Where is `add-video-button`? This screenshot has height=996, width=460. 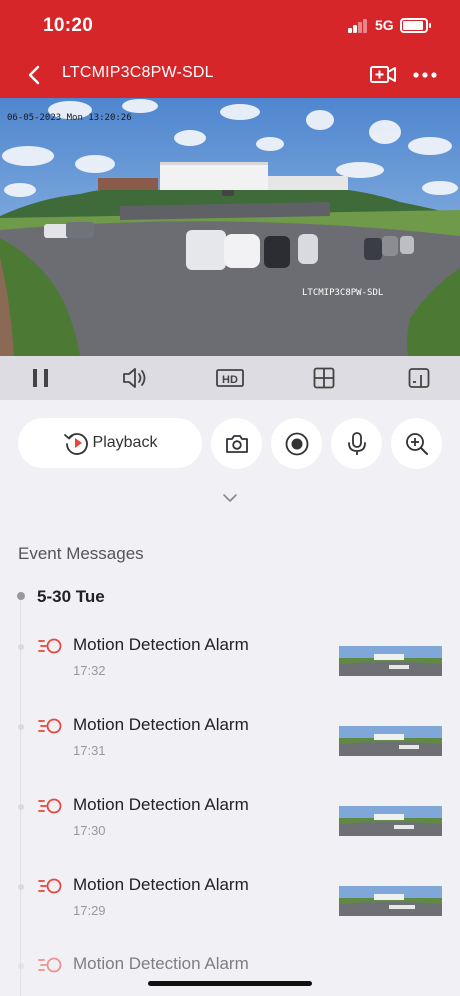
add-video-button is located at coordinates (383, 75).